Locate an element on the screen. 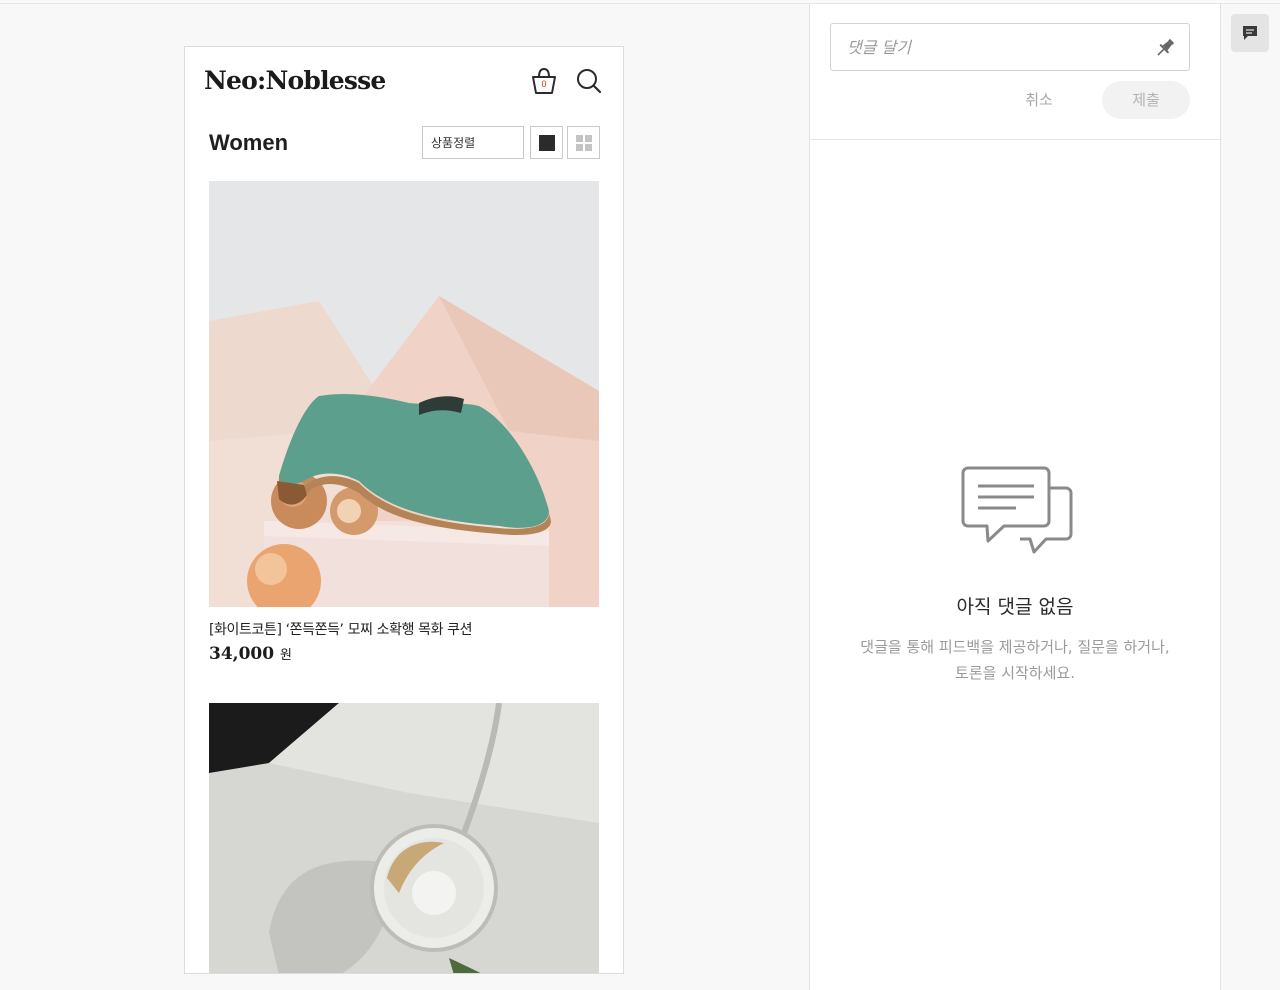 This screenshot has width=1280, height=990. single-view-button is located at coordinates (546, 142).